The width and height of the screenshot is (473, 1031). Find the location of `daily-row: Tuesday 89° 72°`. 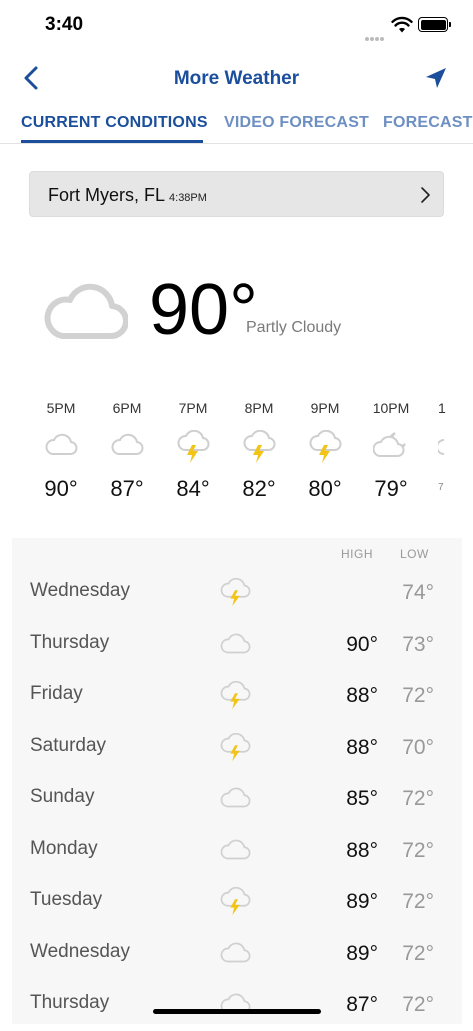

daily-row: Tuesday 89° 72° is located at coordinates (237, 902).